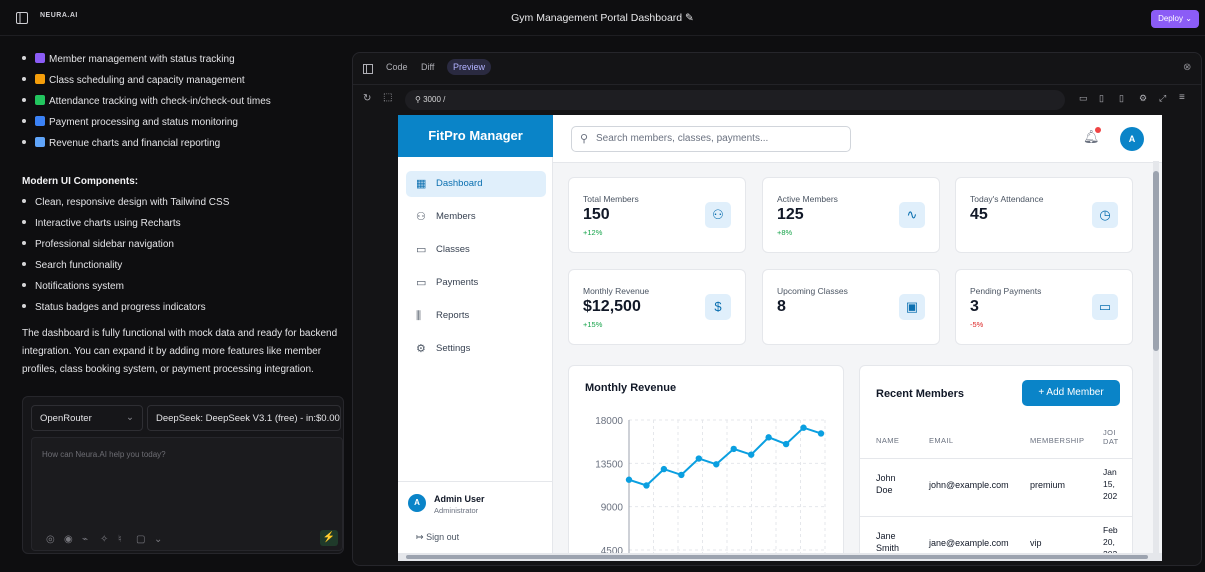 Image resolution: width=1205 pixels, height=572 pixels. What do you see at coordinates (453, 348) in the screenshot?
I see `sidebar-item-label: Settings` at bounding box center [453, 348].